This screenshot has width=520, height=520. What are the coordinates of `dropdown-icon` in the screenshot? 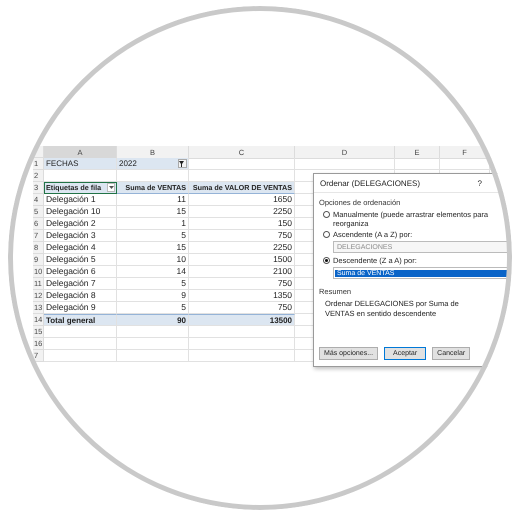 It's located at (111, 187).